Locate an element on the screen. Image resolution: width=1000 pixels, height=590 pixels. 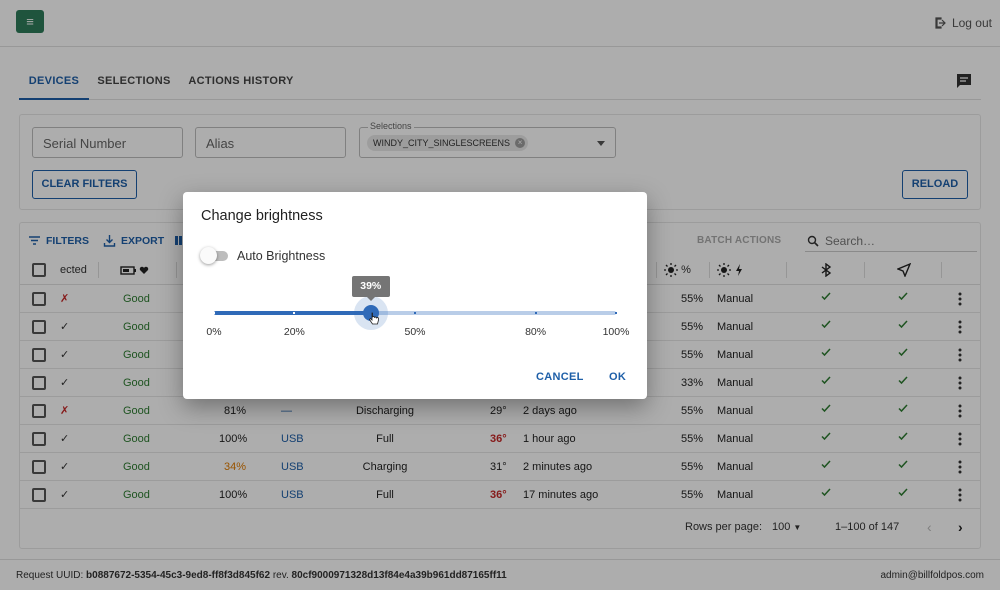
cancel-button: CANCEL is located at coordinates (560, 377).